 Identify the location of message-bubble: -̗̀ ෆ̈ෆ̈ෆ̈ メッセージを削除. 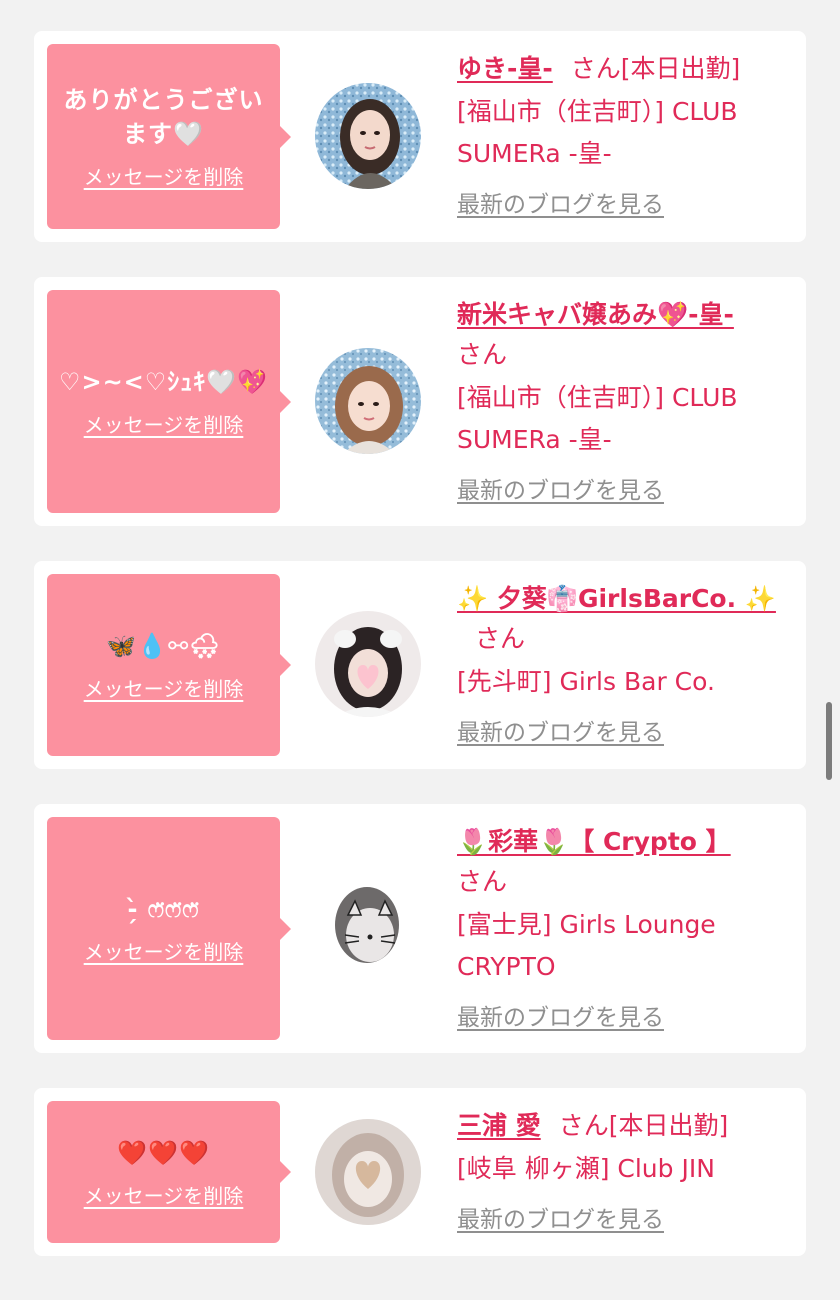
(169, 928).